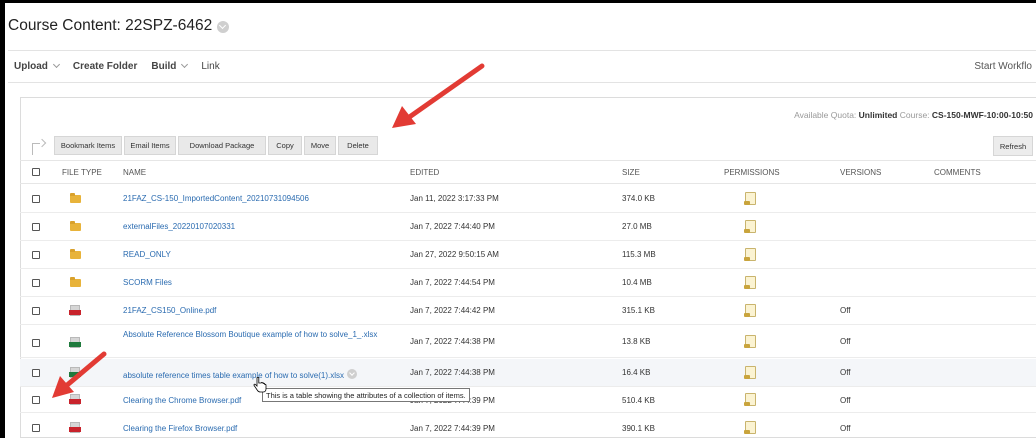 This screenshot has width=1036, height=438. What do you see at coordinates (260, 385) in the screenshot?
I see `hand-cursor-icon` at bounding box center [260, 385].